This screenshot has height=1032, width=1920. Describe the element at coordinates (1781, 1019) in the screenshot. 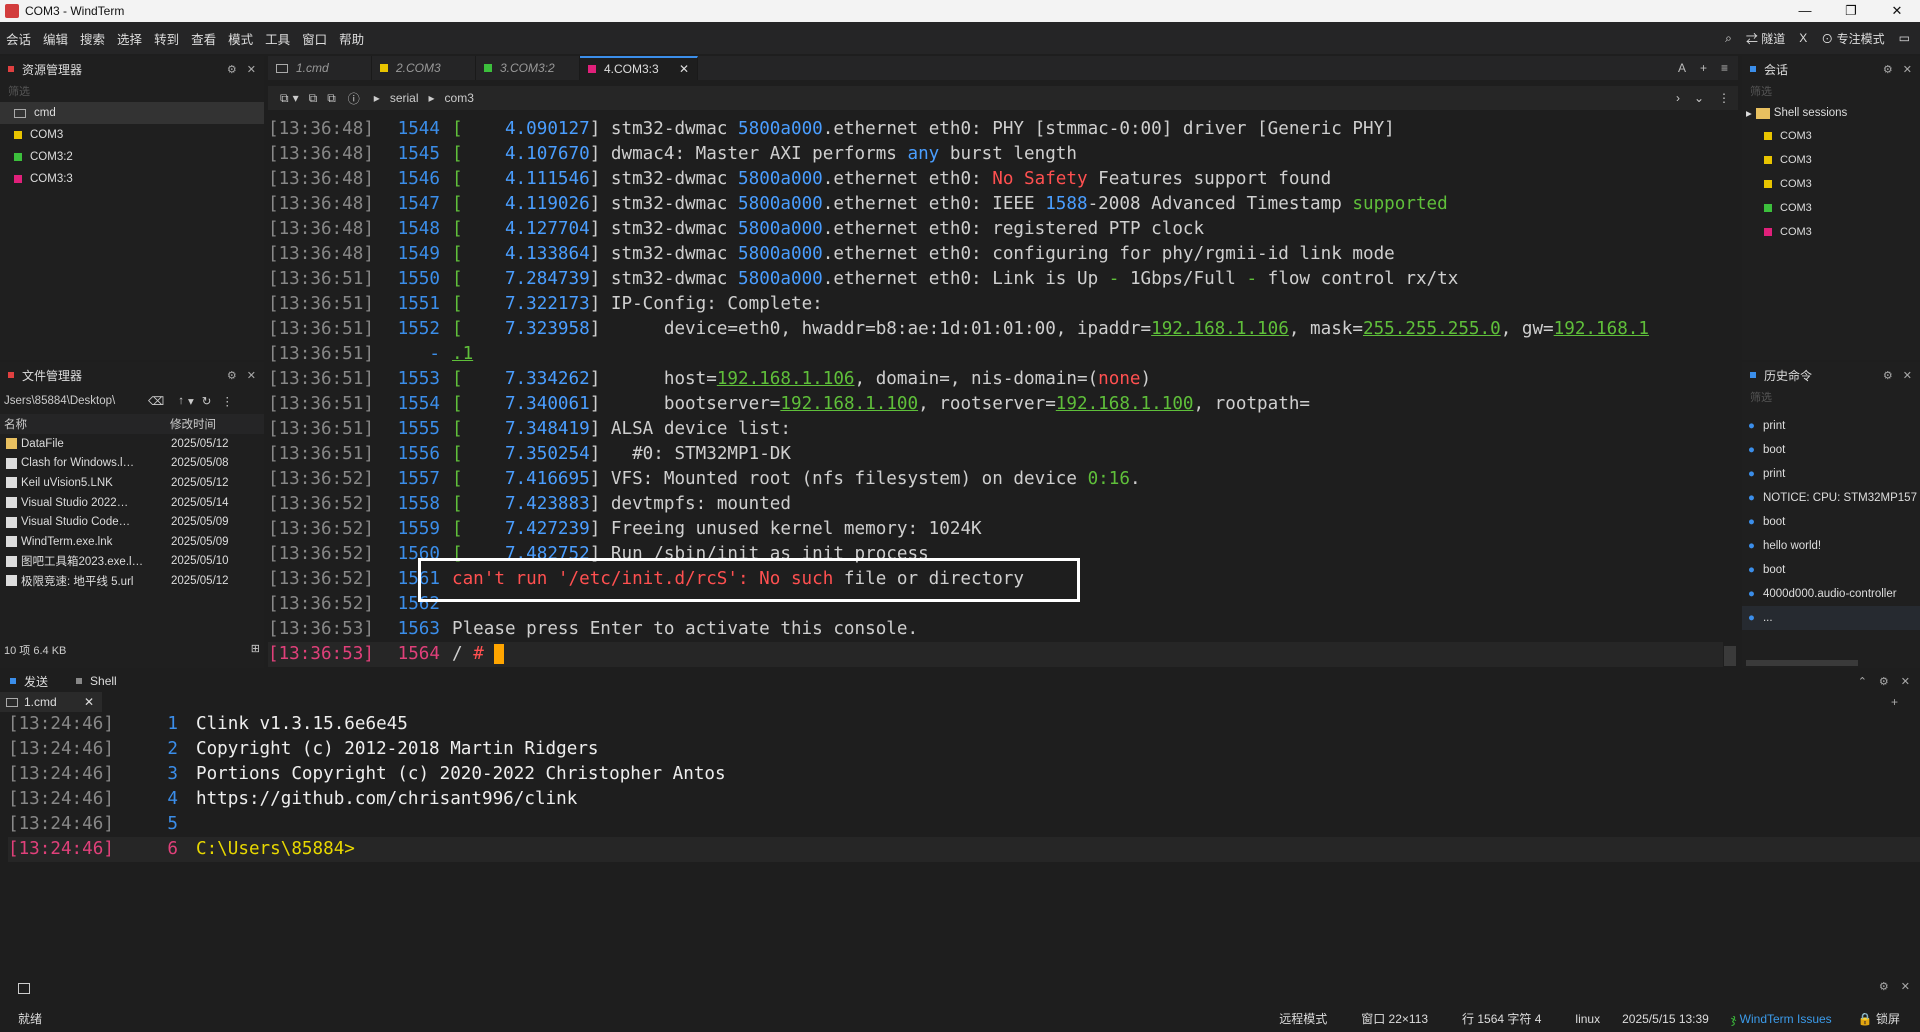

I see `status-issues-link: ჯ WindTerm Issues` at that location.